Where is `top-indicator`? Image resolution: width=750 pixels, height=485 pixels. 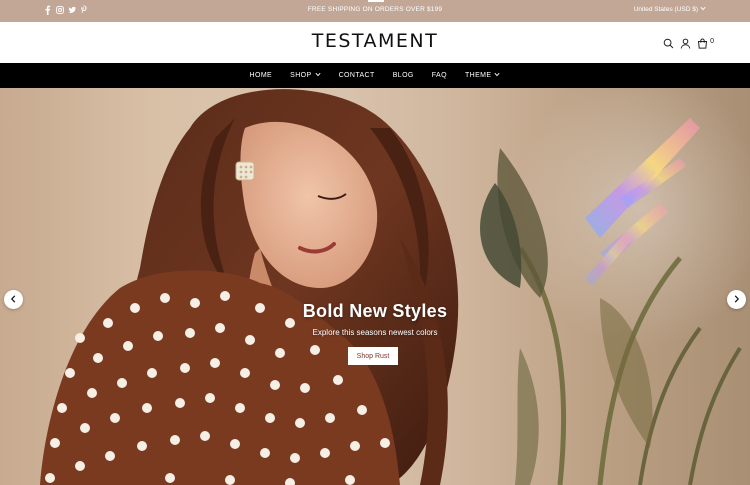 top-indicator is located at coordinates (376, 1).